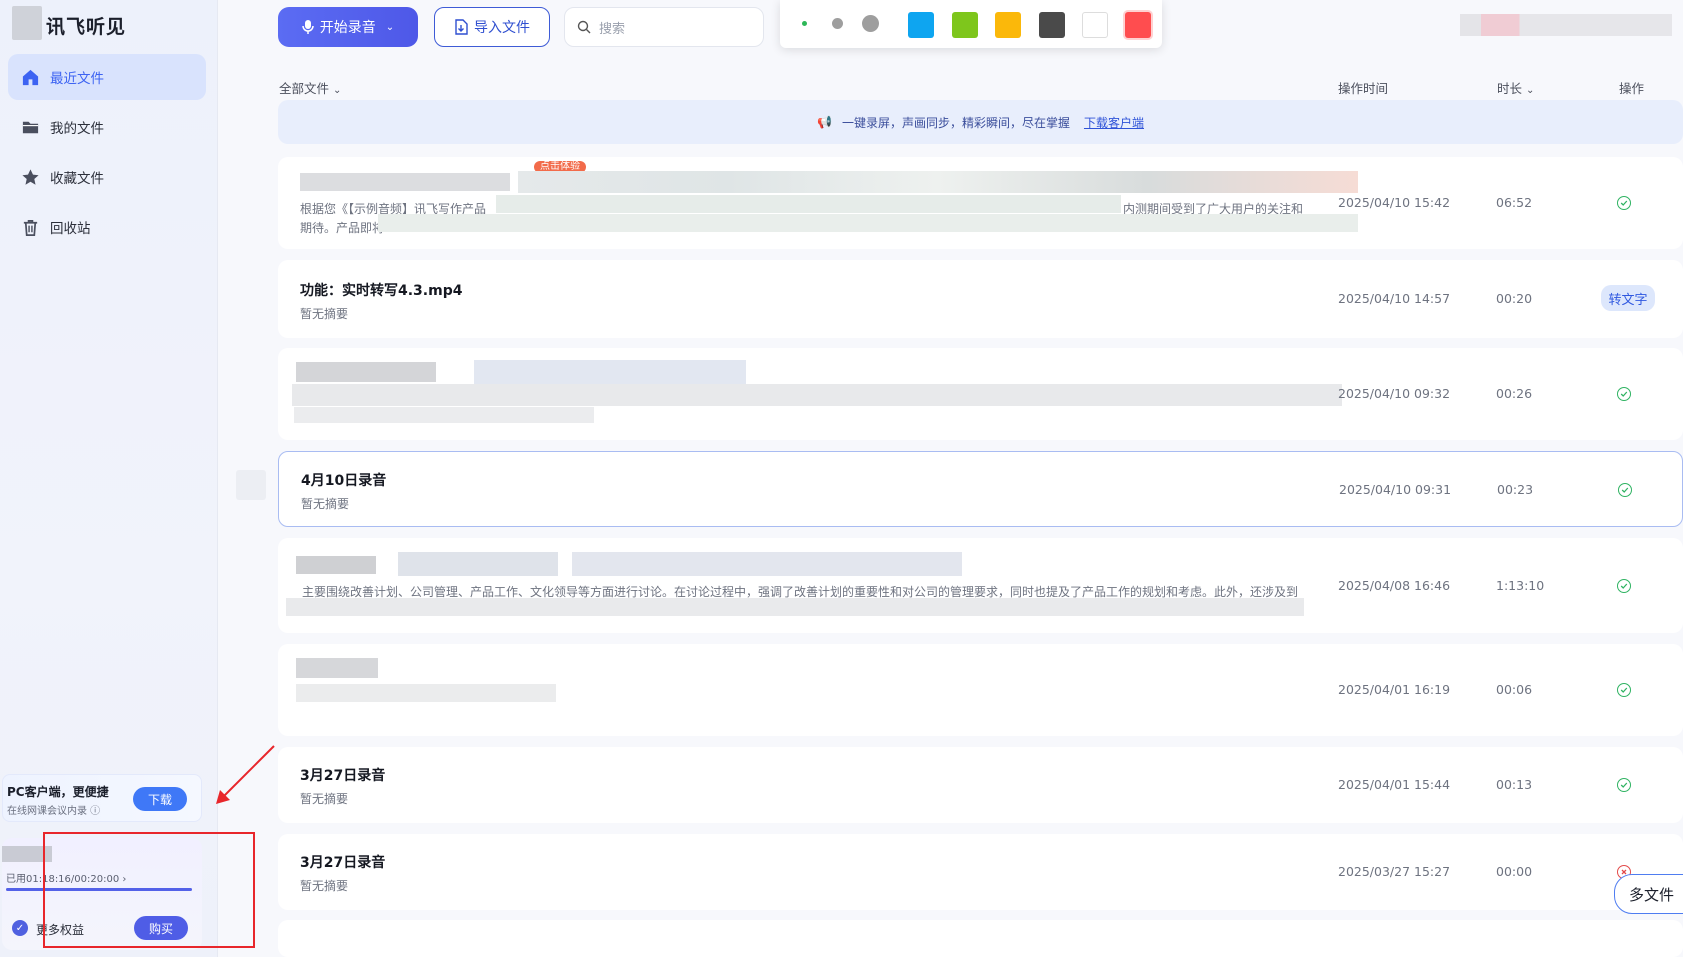  Describe the element at coordinates (107, 177) in the screenshot. I see `sidebar-item-favorites: 收藏文件` at that location.